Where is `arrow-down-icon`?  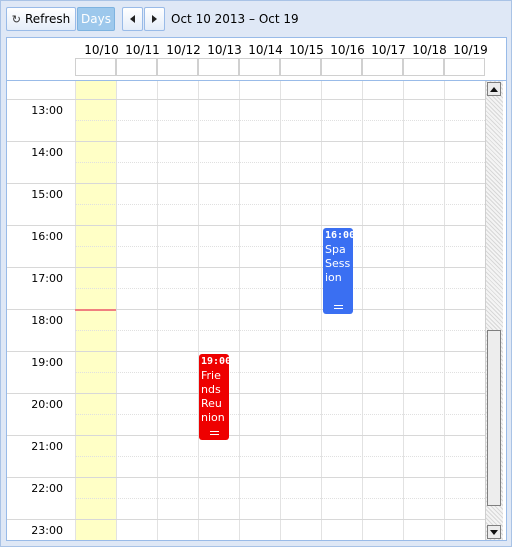 arrow-down-icon is located at coordinates (494, 532).